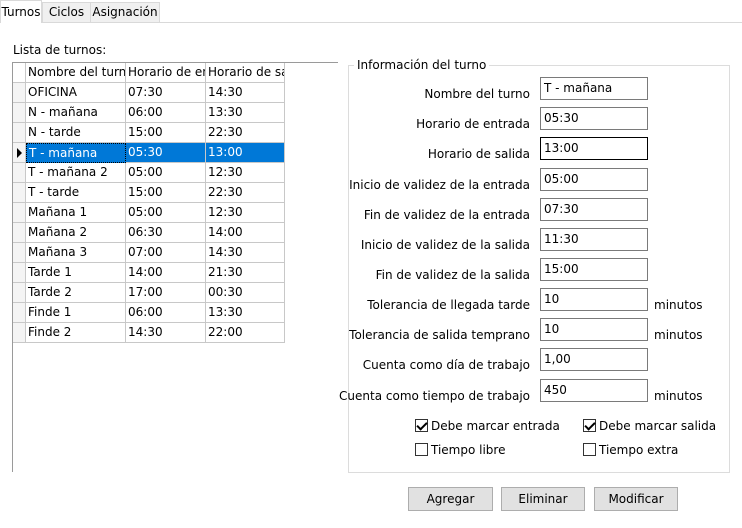 The height and width of the screenshot is (528, 742). I want to click on table-row: T - mañana 05:30 13:00, so click(149, 153).